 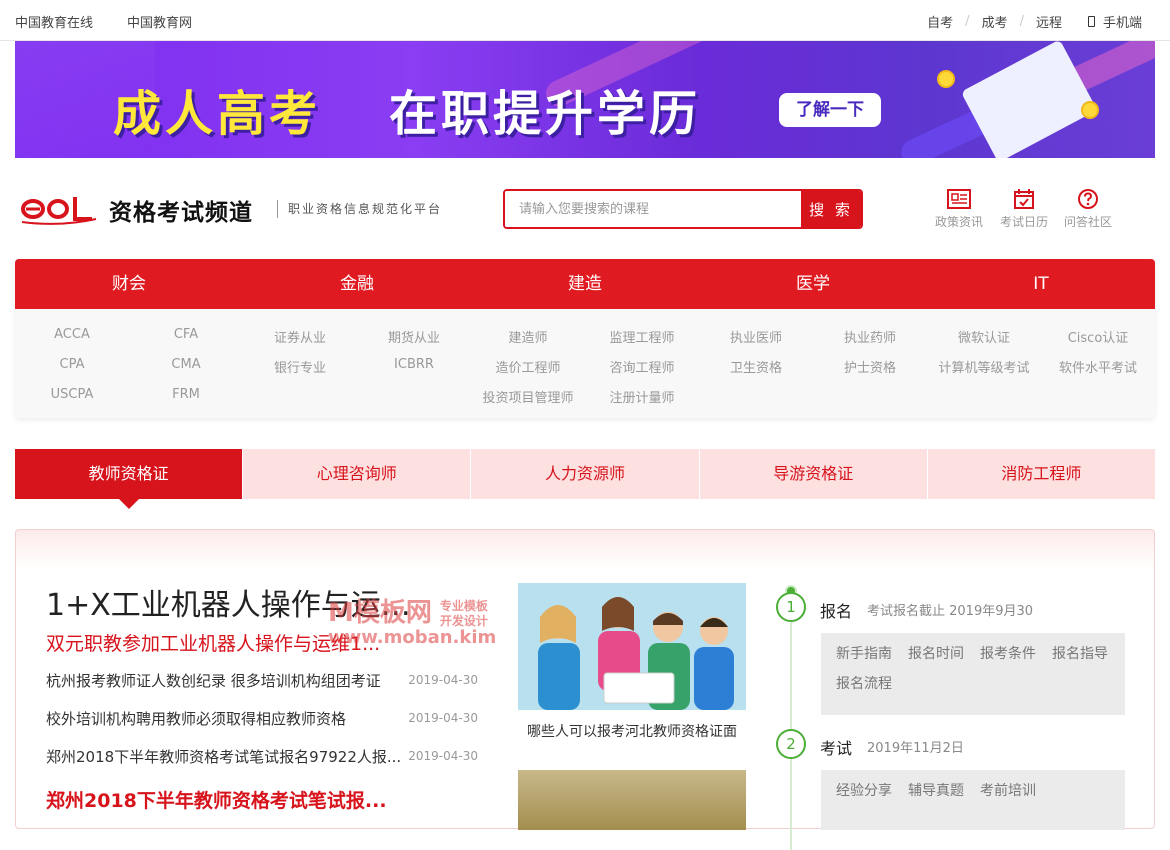 I want to click on quick-link-qa: 问答社区, so click(x=1088, y=209).